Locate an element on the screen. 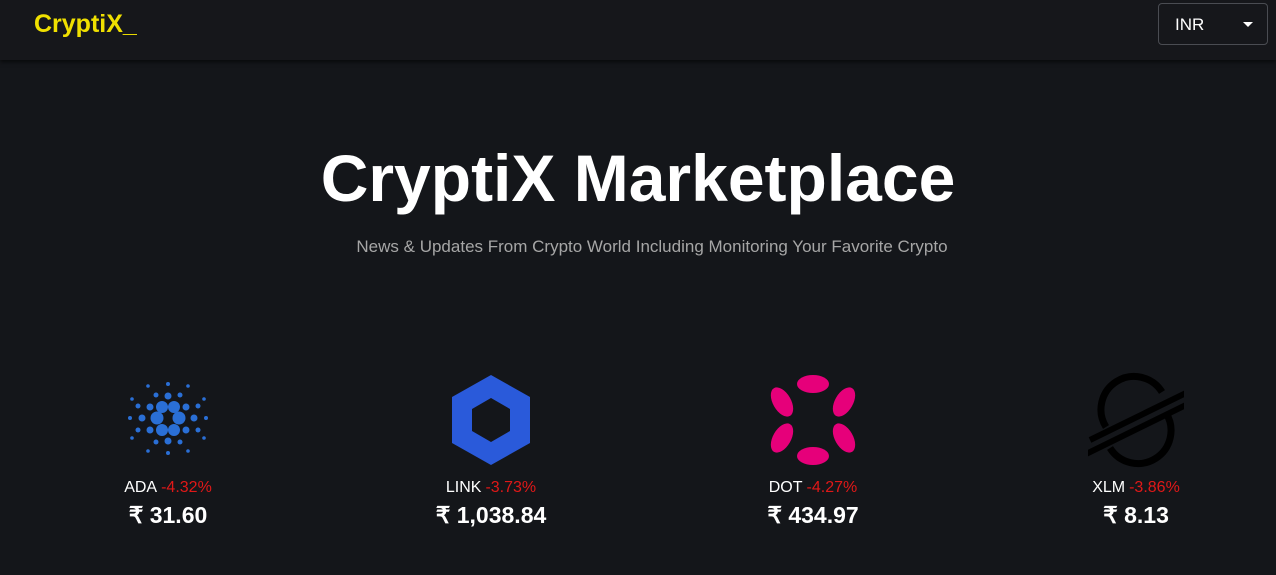  coin-symbol: LINK is located at coordinates (463, 487).